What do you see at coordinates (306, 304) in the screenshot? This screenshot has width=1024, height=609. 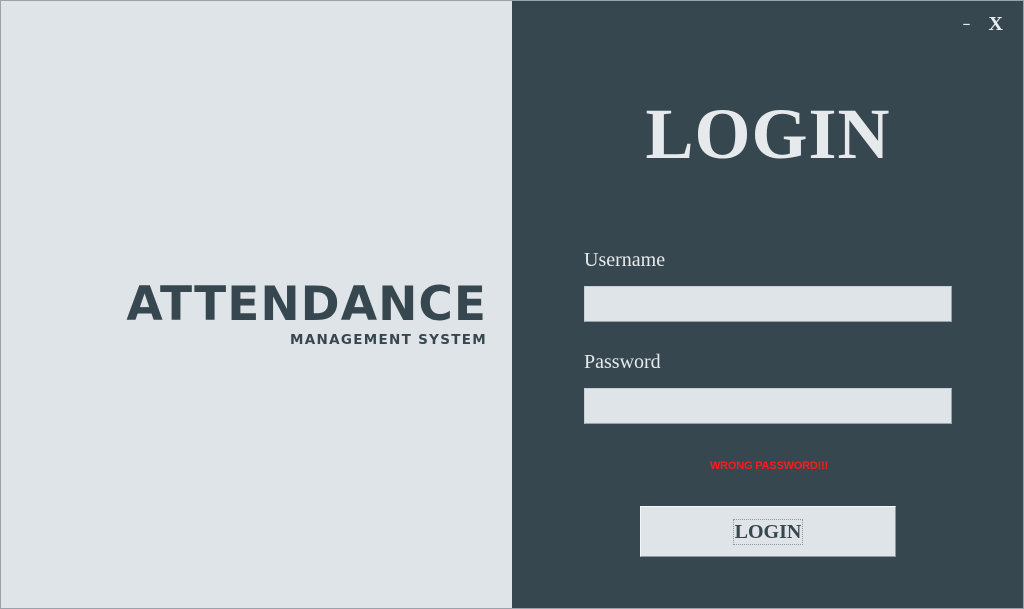 I see `brand-title: ATTENDANCE` at bounding box center [306, 304].